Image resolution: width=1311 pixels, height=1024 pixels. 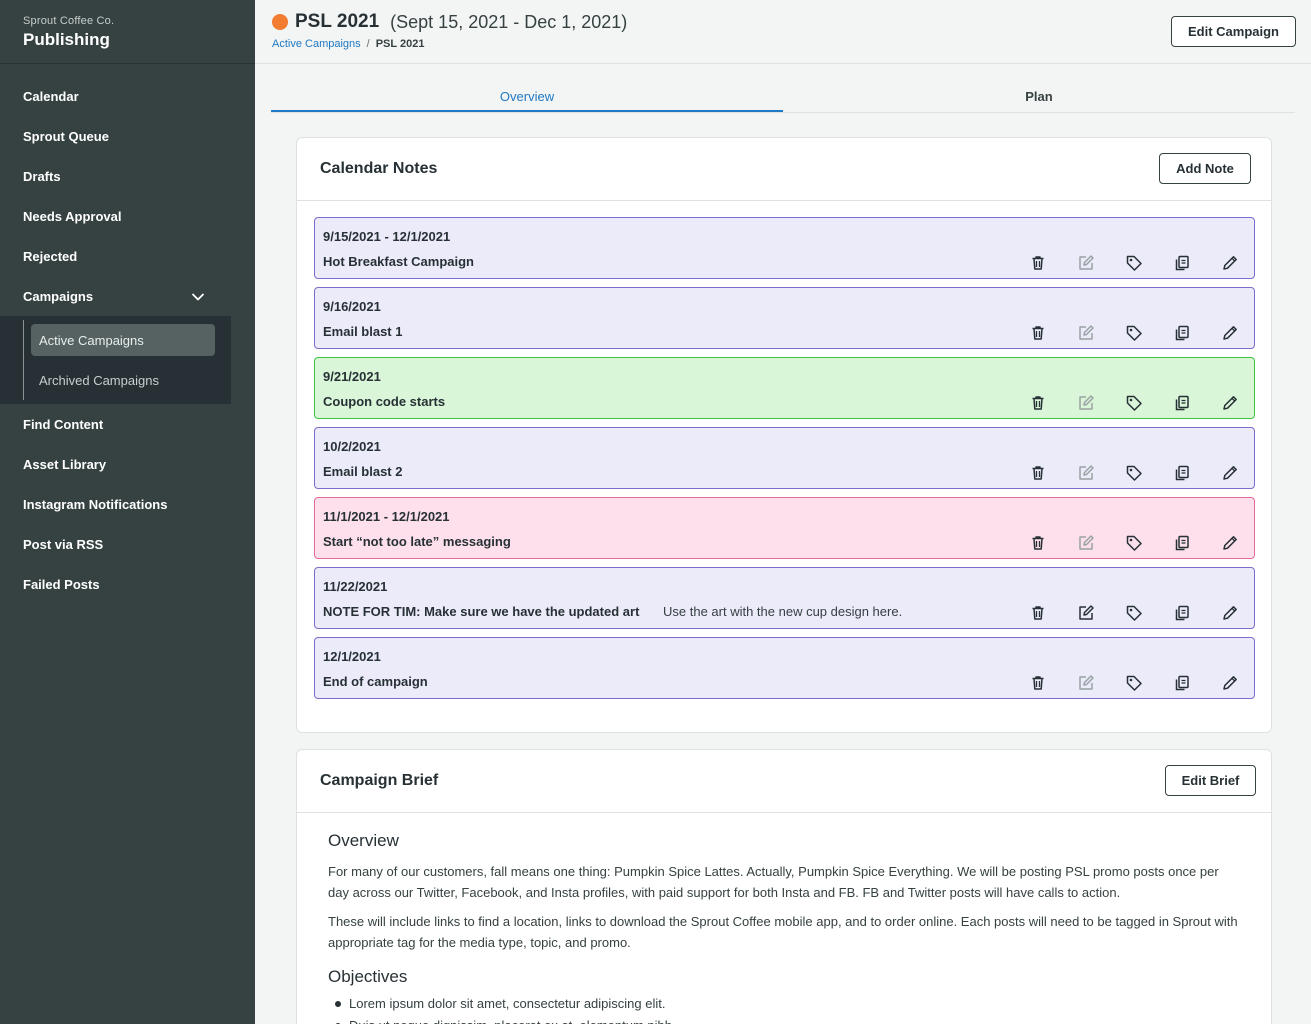 What do you see at coordinates (417, 541) in the screenshot?
I see `note-title: Start “not too late” messaging` at bounding box center [417, 541].